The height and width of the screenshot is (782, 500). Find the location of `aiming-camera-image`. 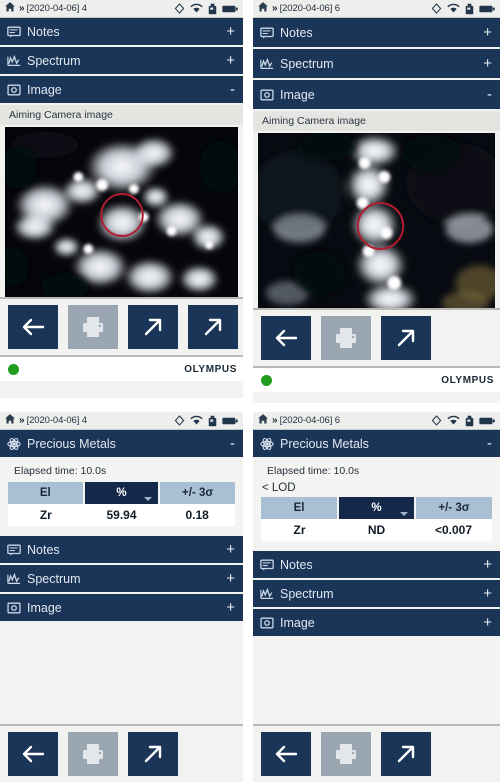

aiming-camera-image is located at coordinates (121, 212).